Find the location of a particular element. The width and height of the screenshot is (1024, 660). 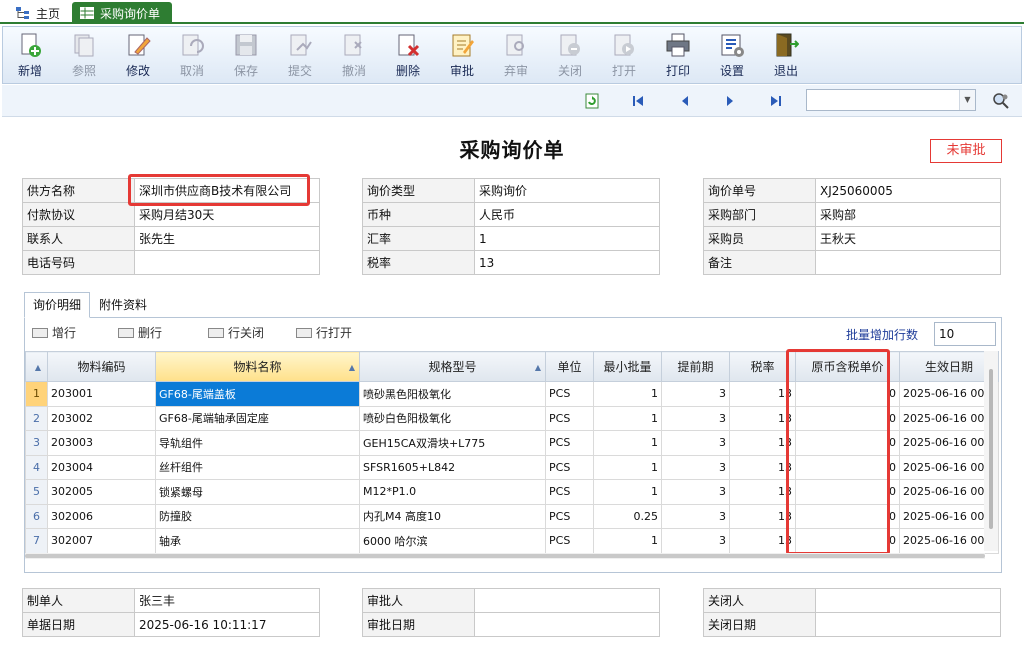

row-index: 5 is located at coordinates (36, 492).